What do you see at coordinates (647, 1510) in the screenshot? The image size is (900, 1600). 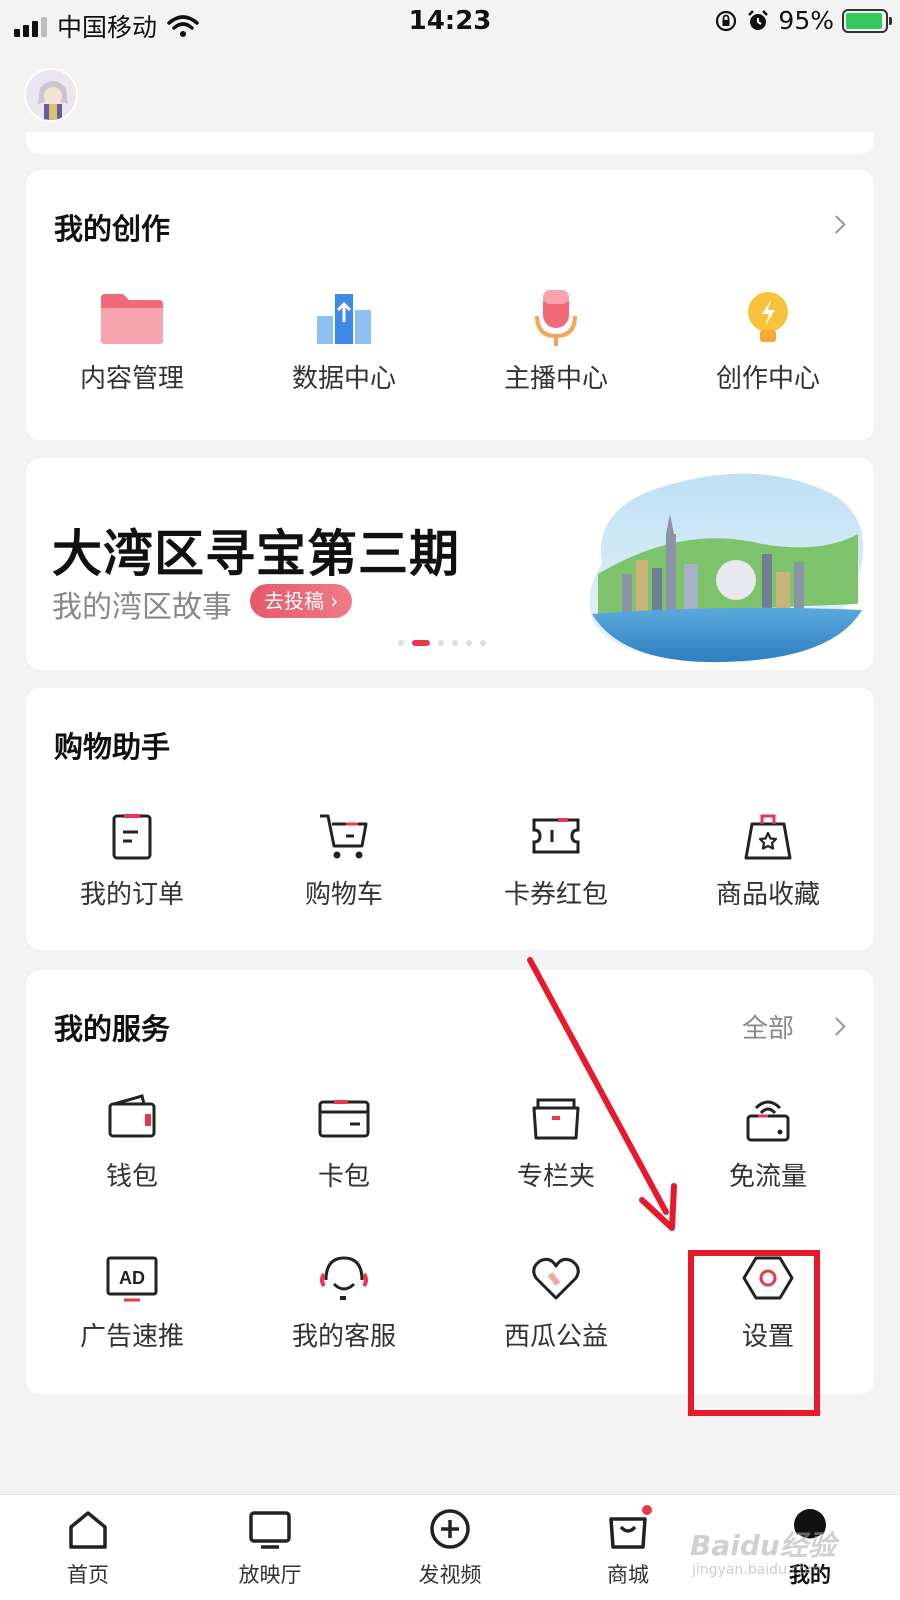 I see `shop-notification-dot` at bounding box center [647, 1510].